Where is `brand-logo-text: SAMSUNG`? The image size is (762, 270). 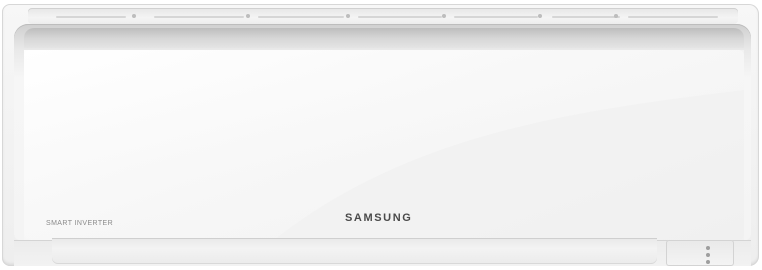 brand-logo-text: SAMSUNG is located at coordinates (379, 218).